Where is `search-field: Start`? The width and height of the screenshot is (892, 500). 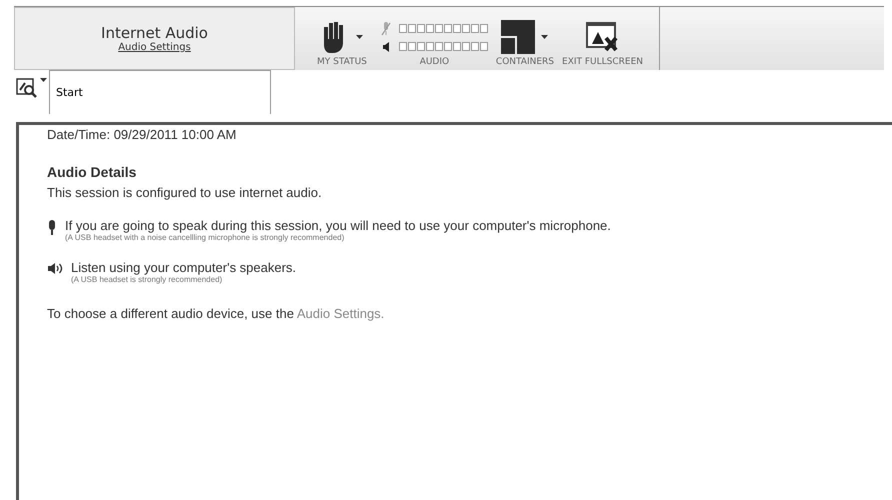 search-field: Start is located at coordinates (160, 92).